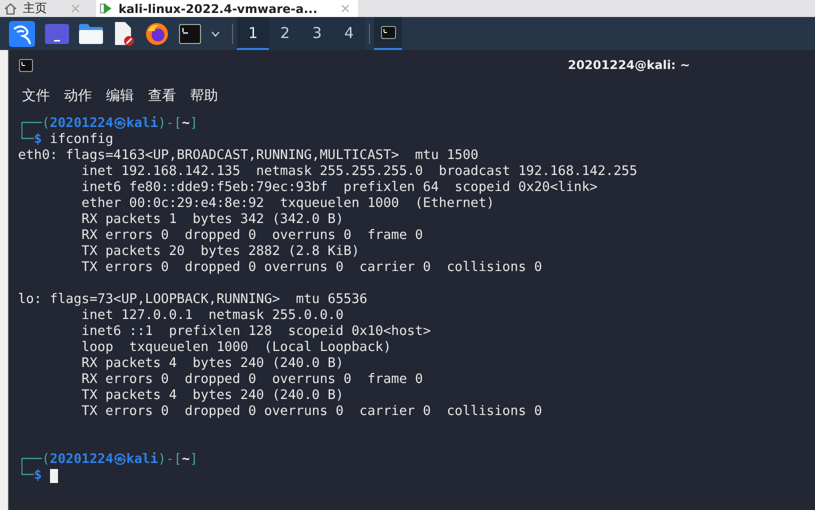 The width and height of the screenshot is (815, 510). What do you see at coordinates (212, 364) in the screenshot?
I see `terminal-line: RX packets 4 bytes 240 (240.0 B)` at bounding box center [212, 364].